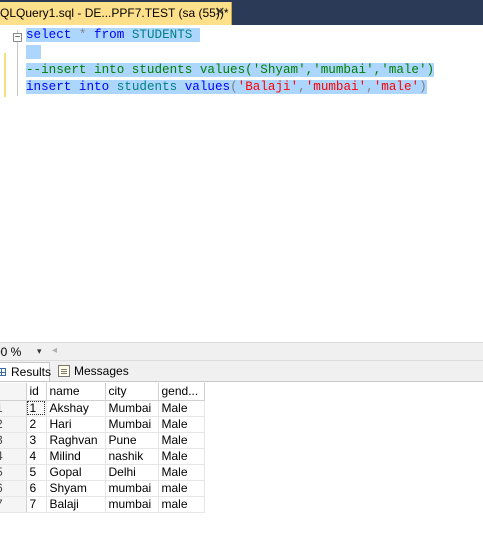 This screenshot has height=546, width=483. Describe the element at coordinates (132, 440) in the screenshot. I see `cell-city: Pune` at that location.